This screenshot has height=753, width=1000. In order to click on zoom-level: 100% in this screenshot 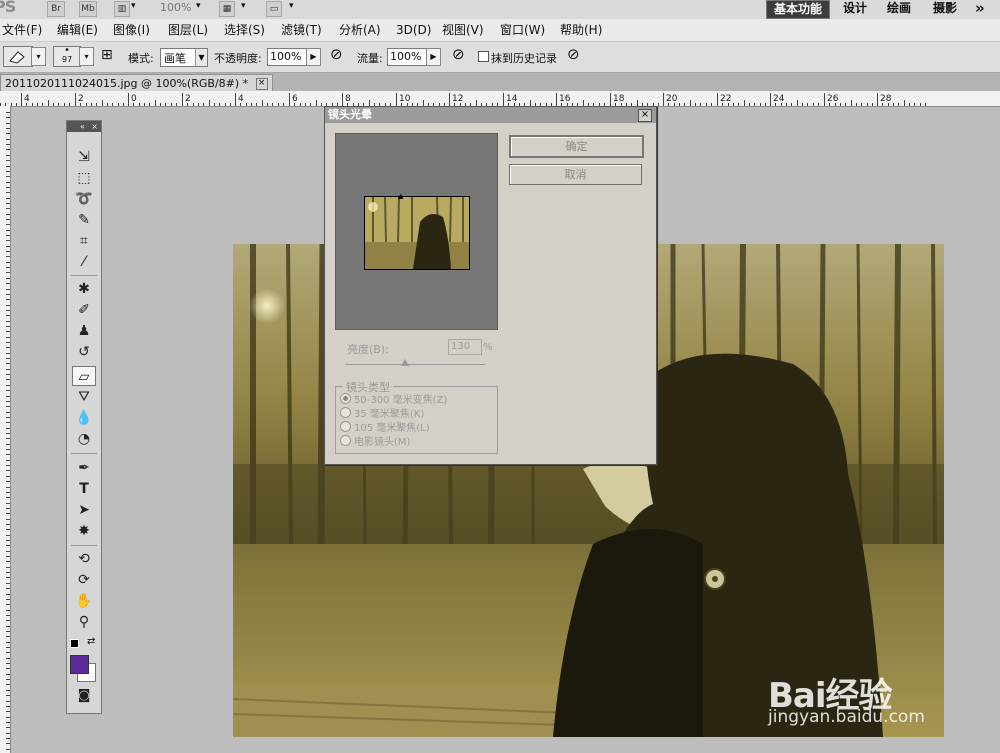, I will do `click(175, 8)`.